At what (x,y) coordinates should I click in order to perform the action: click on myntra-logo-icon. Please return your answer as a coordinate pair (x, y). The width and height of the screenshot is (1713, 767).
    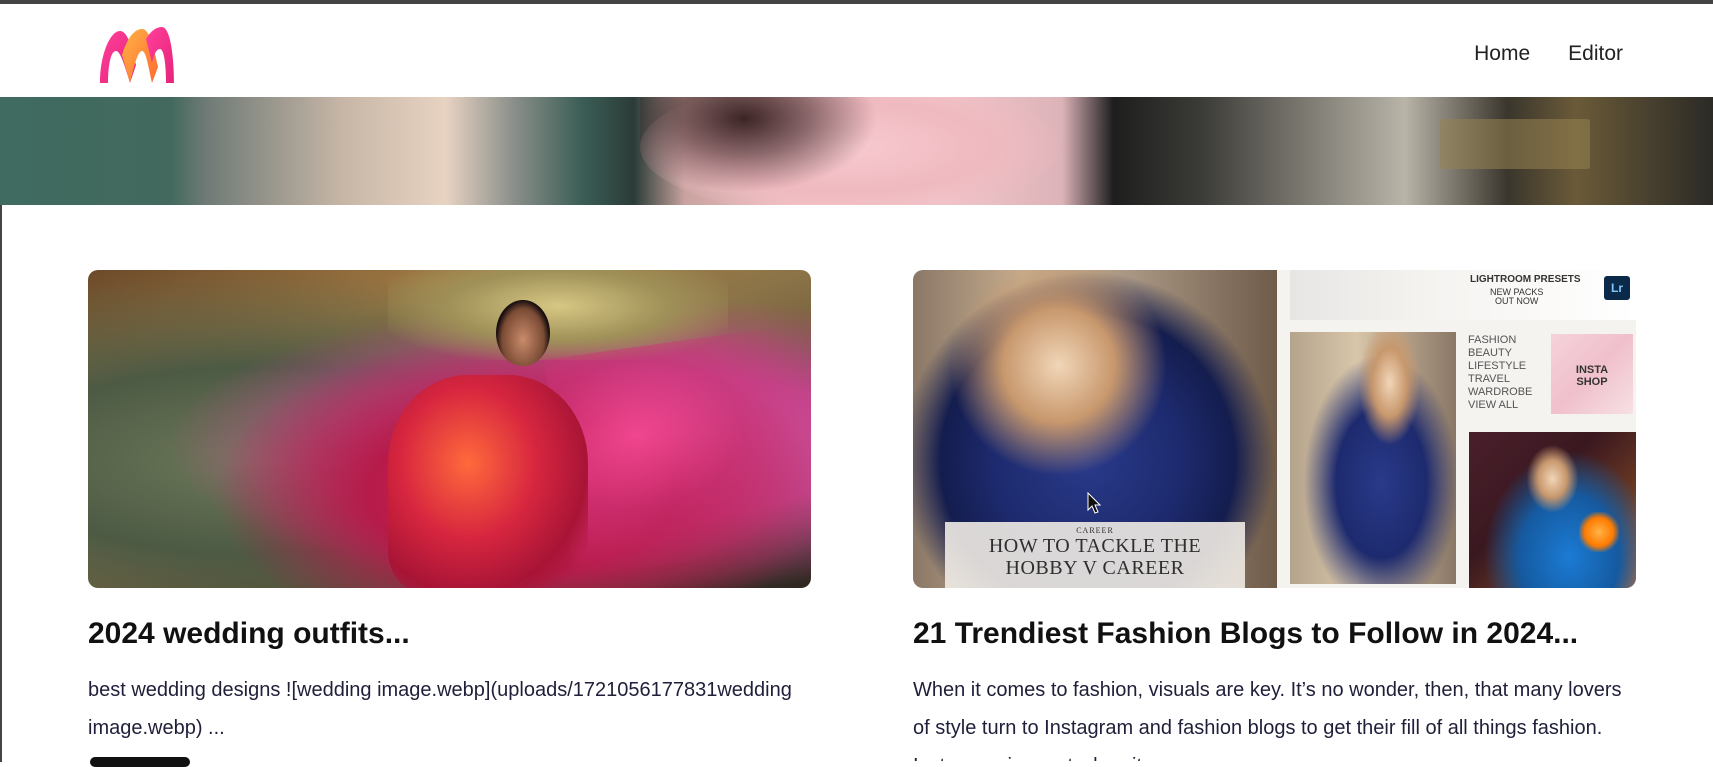
    Looking at the image, I should click on (137, 55).